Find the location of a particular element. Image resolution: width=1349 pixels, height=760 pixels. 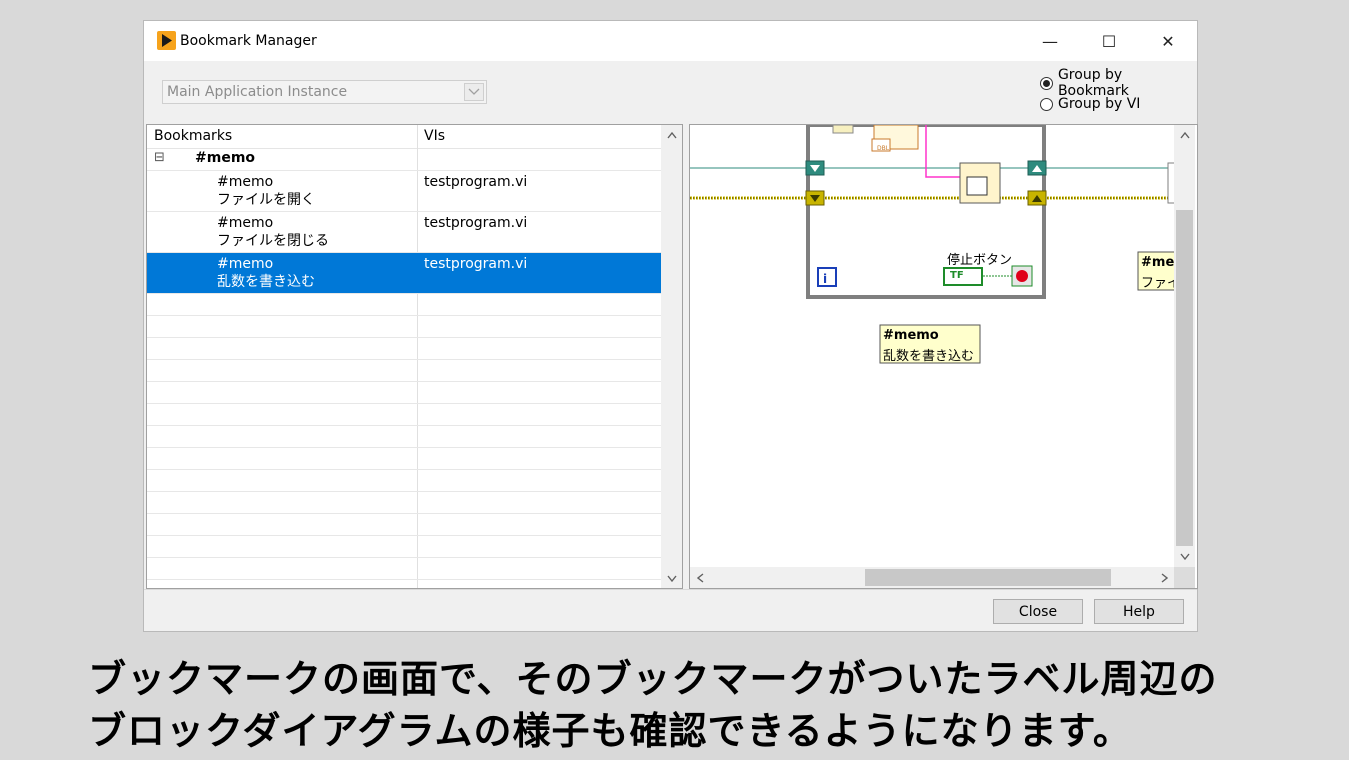

column-header-vis: VIs is located at coordinates (434, 136).